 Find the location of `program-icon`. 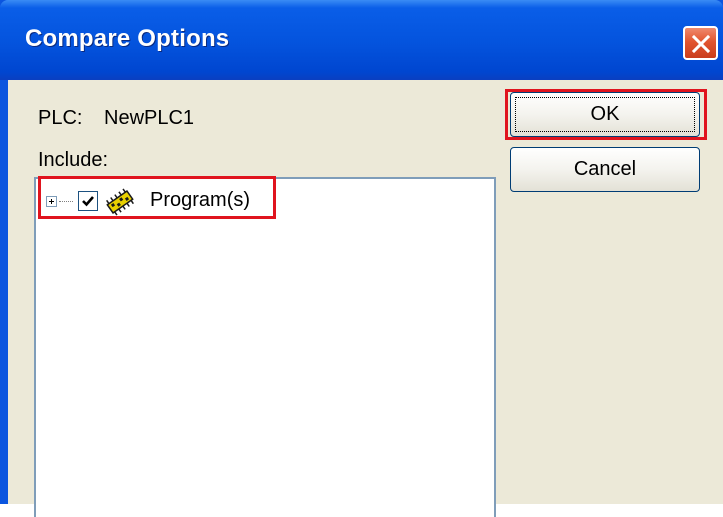

program-icon is located at coordinates (120, 202).